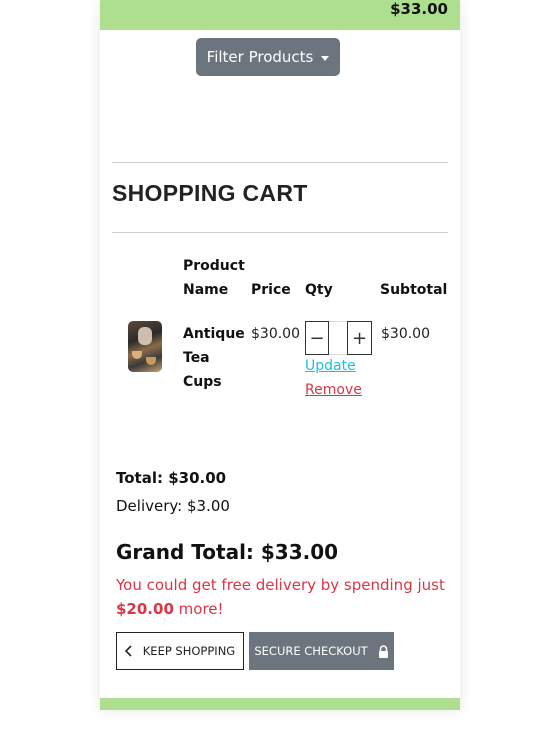  What do you see at coordinates (145, 609) in the screenshot?
I see `free-delivery-amount: $20.00` at bounding box center [145, 609].